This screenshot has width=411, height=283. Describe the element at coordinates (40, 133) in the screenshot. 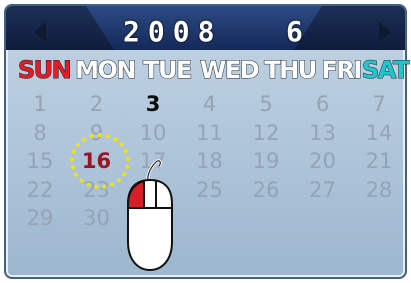

I see `day-8: 8` at that location.